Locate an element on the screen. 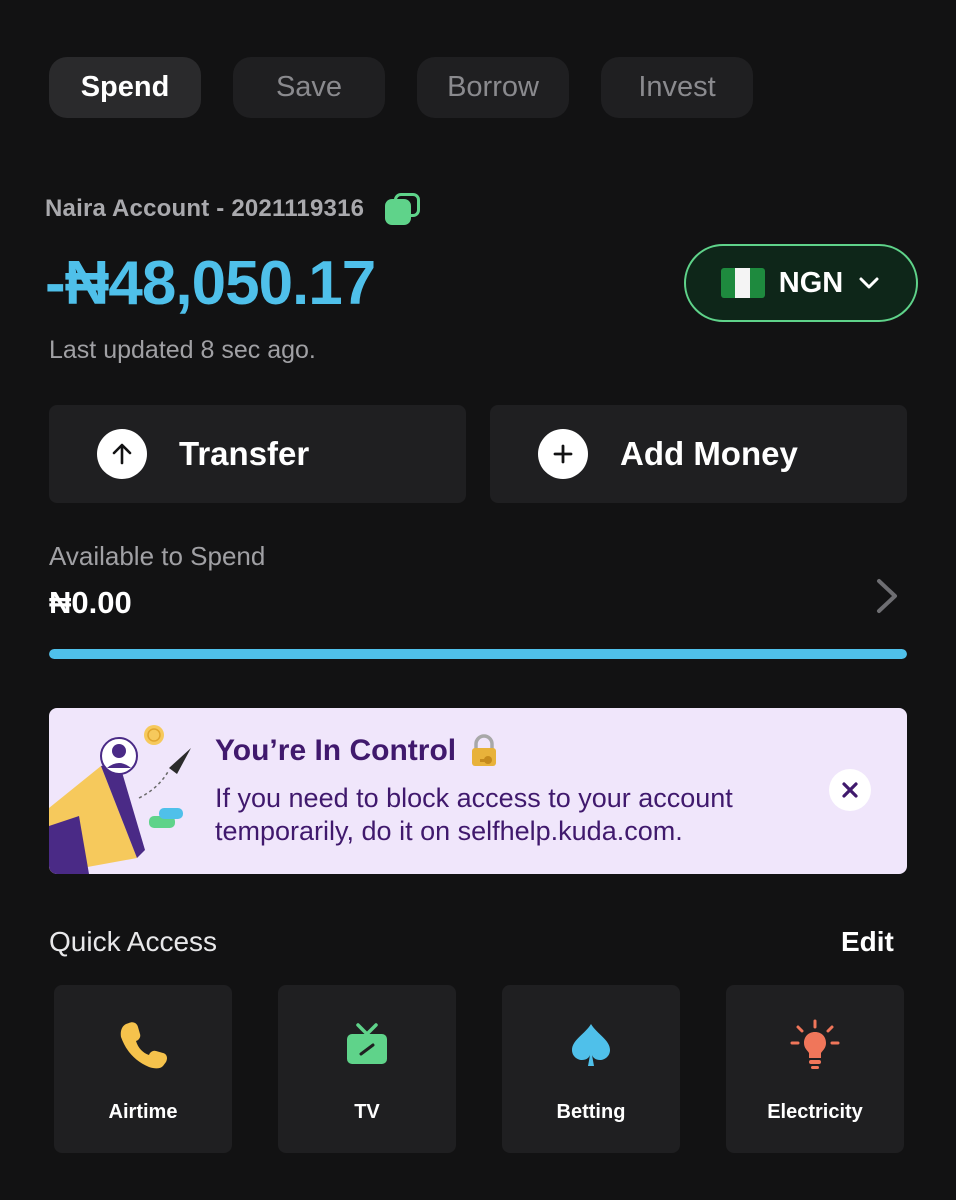 This screenshot has width=956, height=1200. quick-access-label: Electricity is located at coordinates (815, 1112).